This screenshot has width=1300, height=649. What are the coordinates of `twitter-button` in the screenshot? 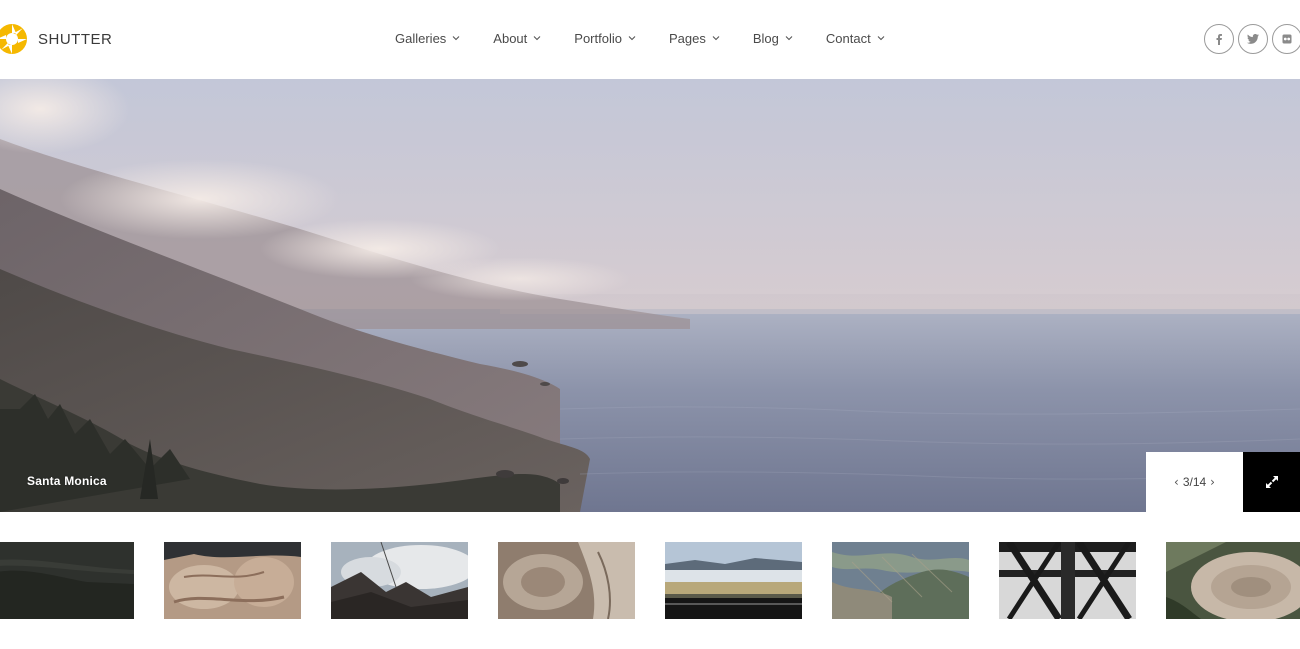 It's located at (1253, 39).